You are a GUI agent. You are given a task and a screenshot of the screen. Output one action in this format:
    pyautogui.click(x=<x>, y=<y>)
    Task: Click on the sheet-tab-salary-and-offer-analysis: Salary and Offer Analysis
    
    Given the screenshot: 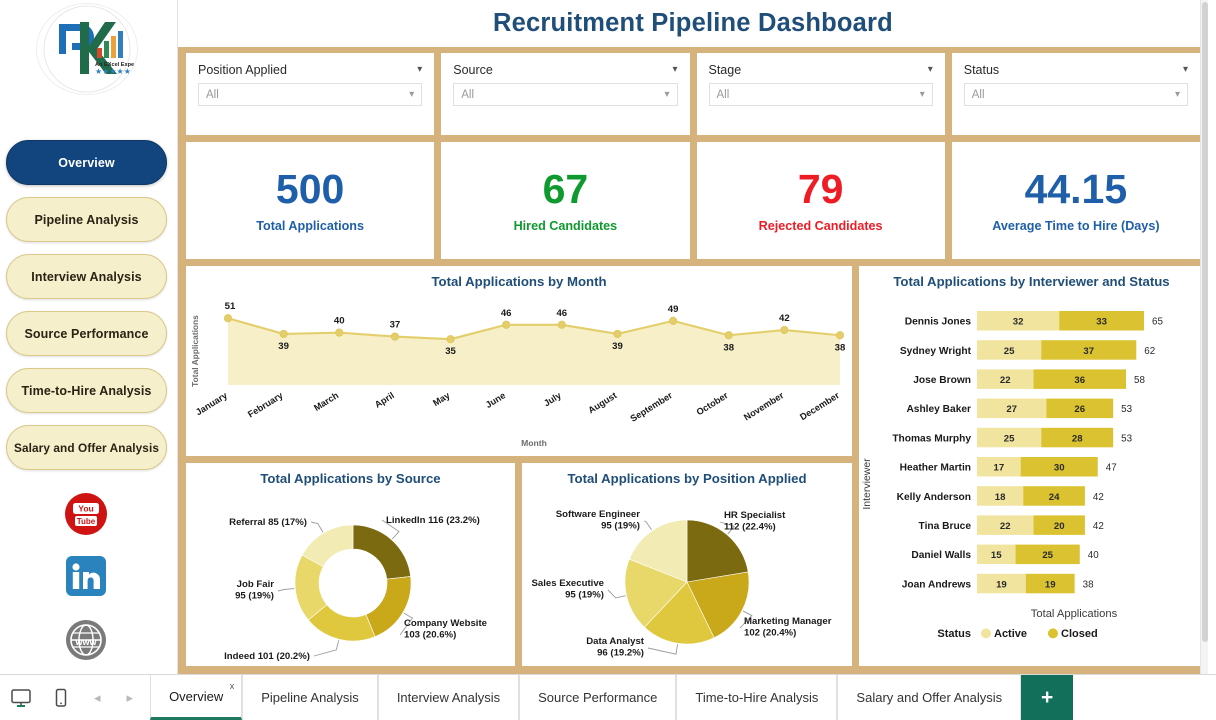 What is the action you would take?
    pyautogui.click(x=929, y=697)
    